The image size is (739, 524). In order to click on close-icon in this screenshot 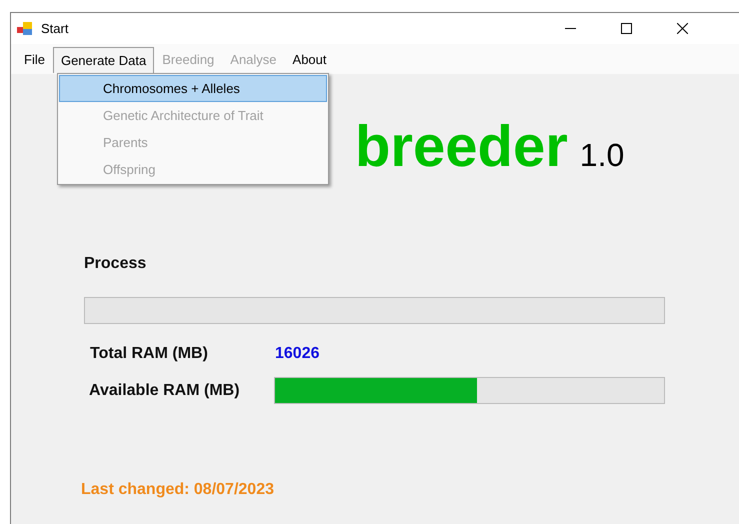, I will do `click(682, 28)`.